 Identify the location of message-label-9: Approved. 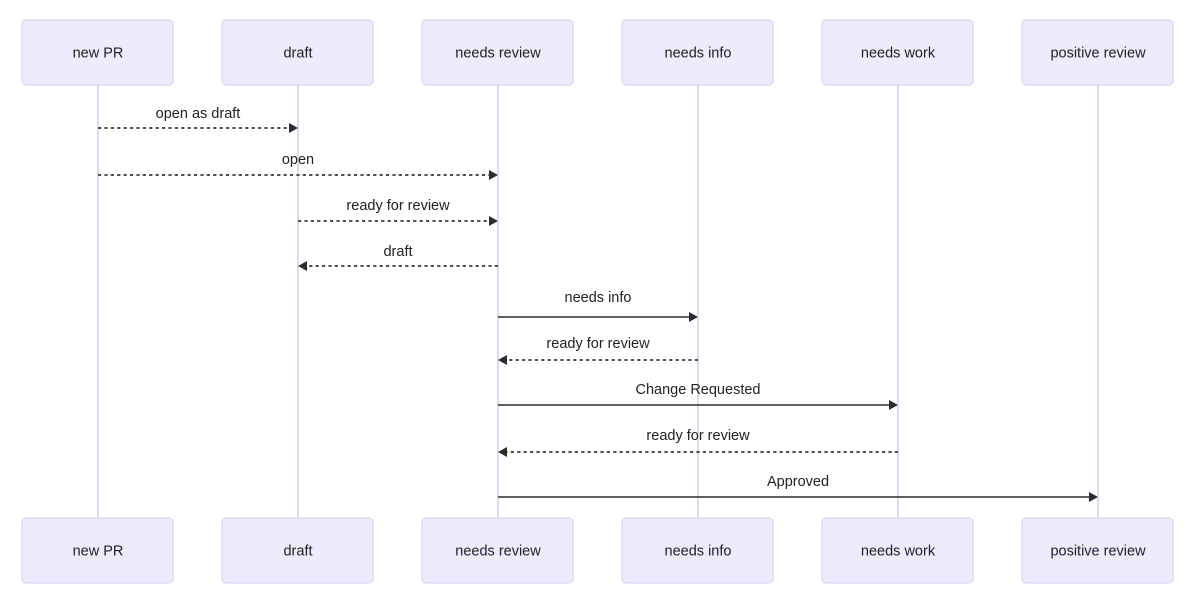
(798, 482).